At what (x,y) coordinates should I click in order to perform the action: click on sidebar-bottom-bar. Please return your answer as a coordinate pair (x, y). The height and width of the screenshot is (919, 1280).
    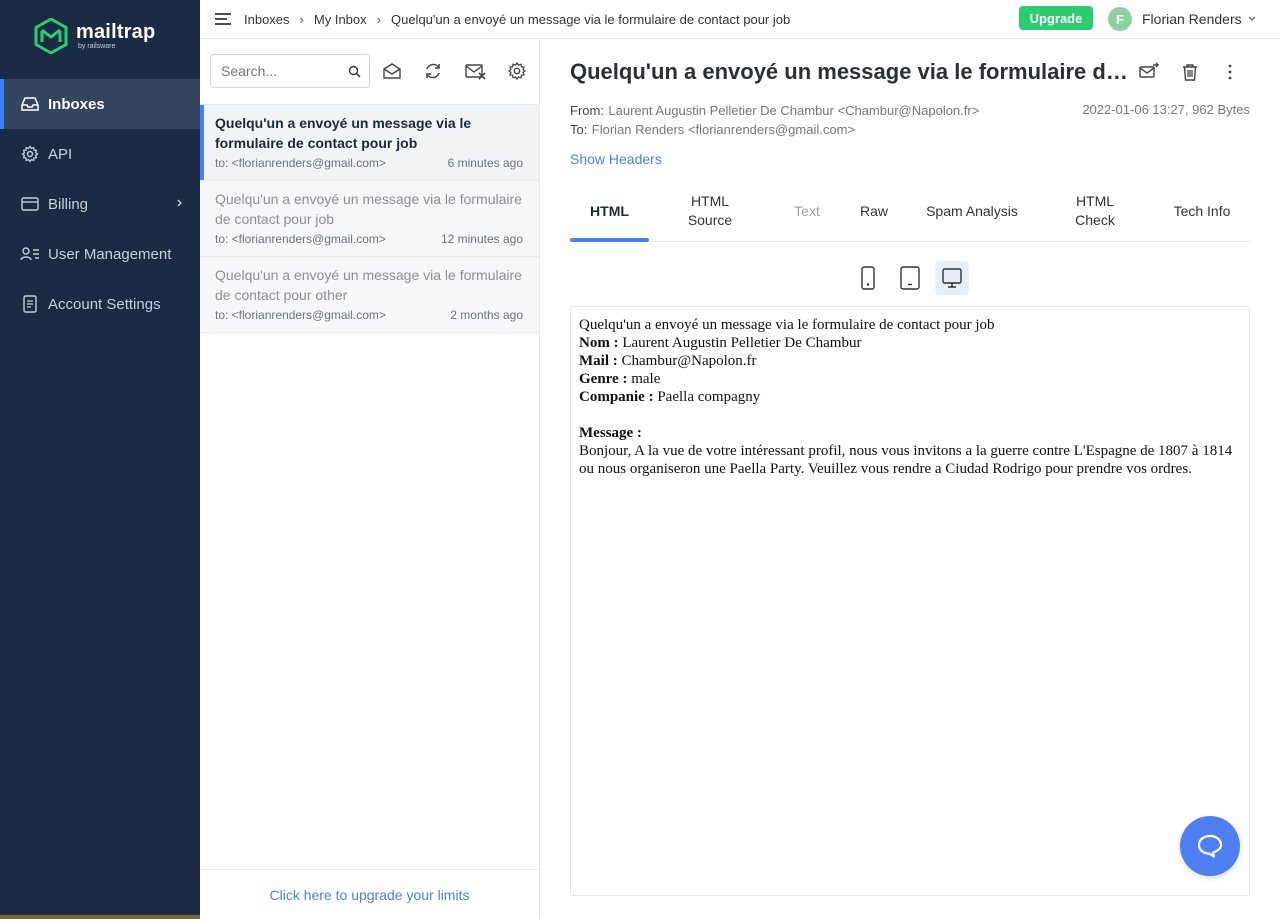
    Looking at the image, I should click on (100, 917).